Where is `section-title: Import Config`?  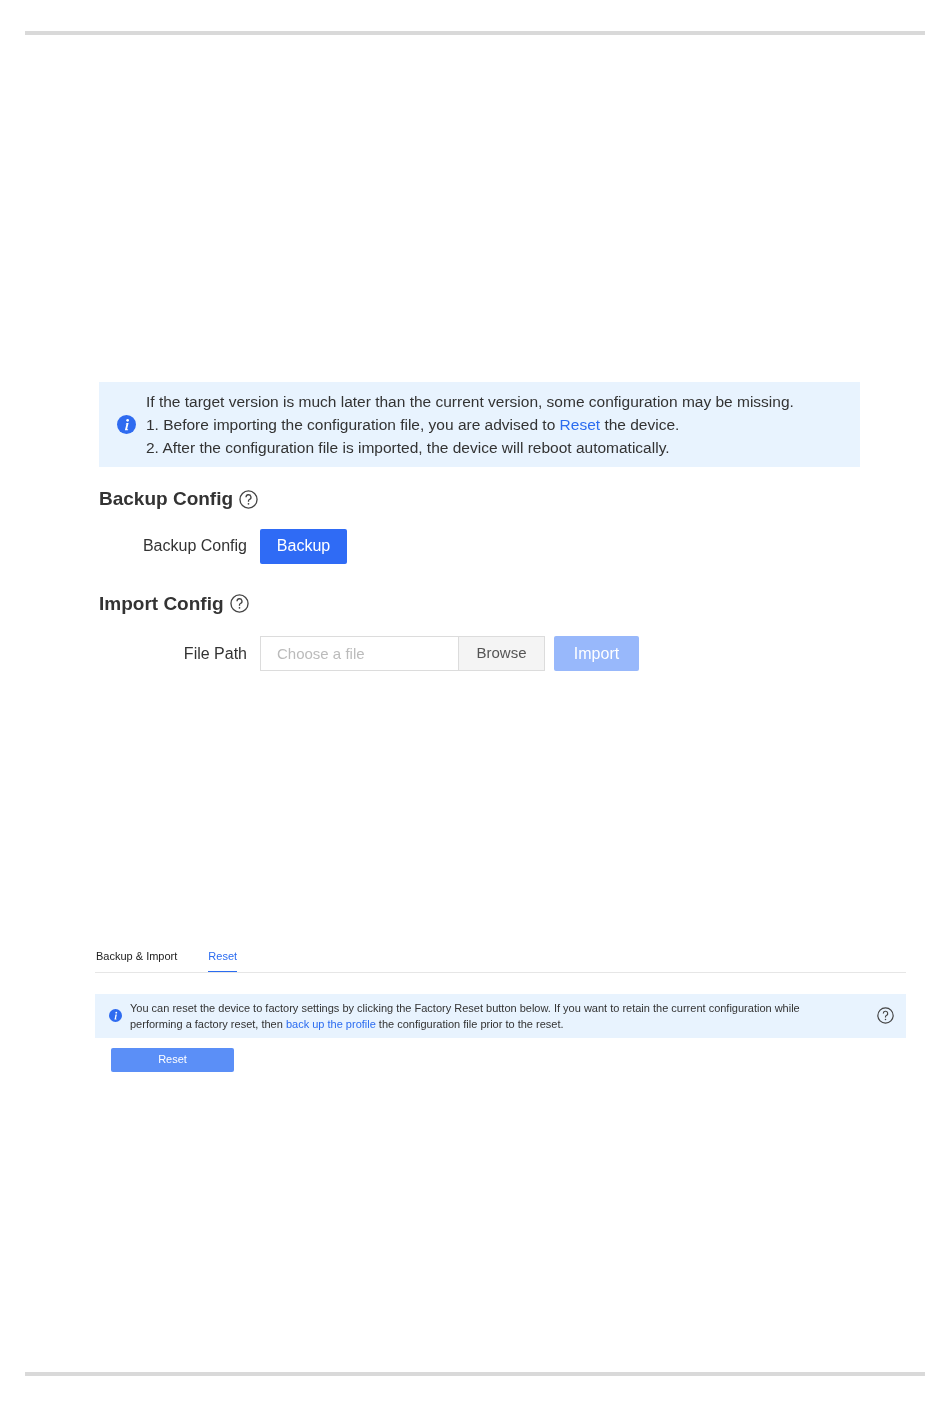 section-title: Import Config is located at coordinates (161, 603).